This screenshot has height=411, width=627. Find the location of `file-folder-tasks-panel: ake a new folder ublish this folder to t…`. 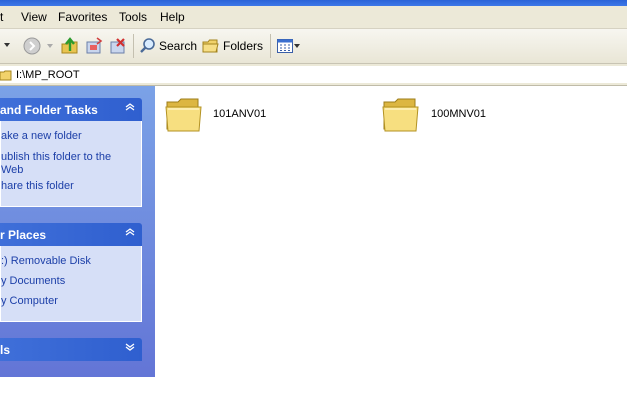

file-folder-tasks-panel: ake a new folder ublish this folder to t… is located at coordinates (71, 164).